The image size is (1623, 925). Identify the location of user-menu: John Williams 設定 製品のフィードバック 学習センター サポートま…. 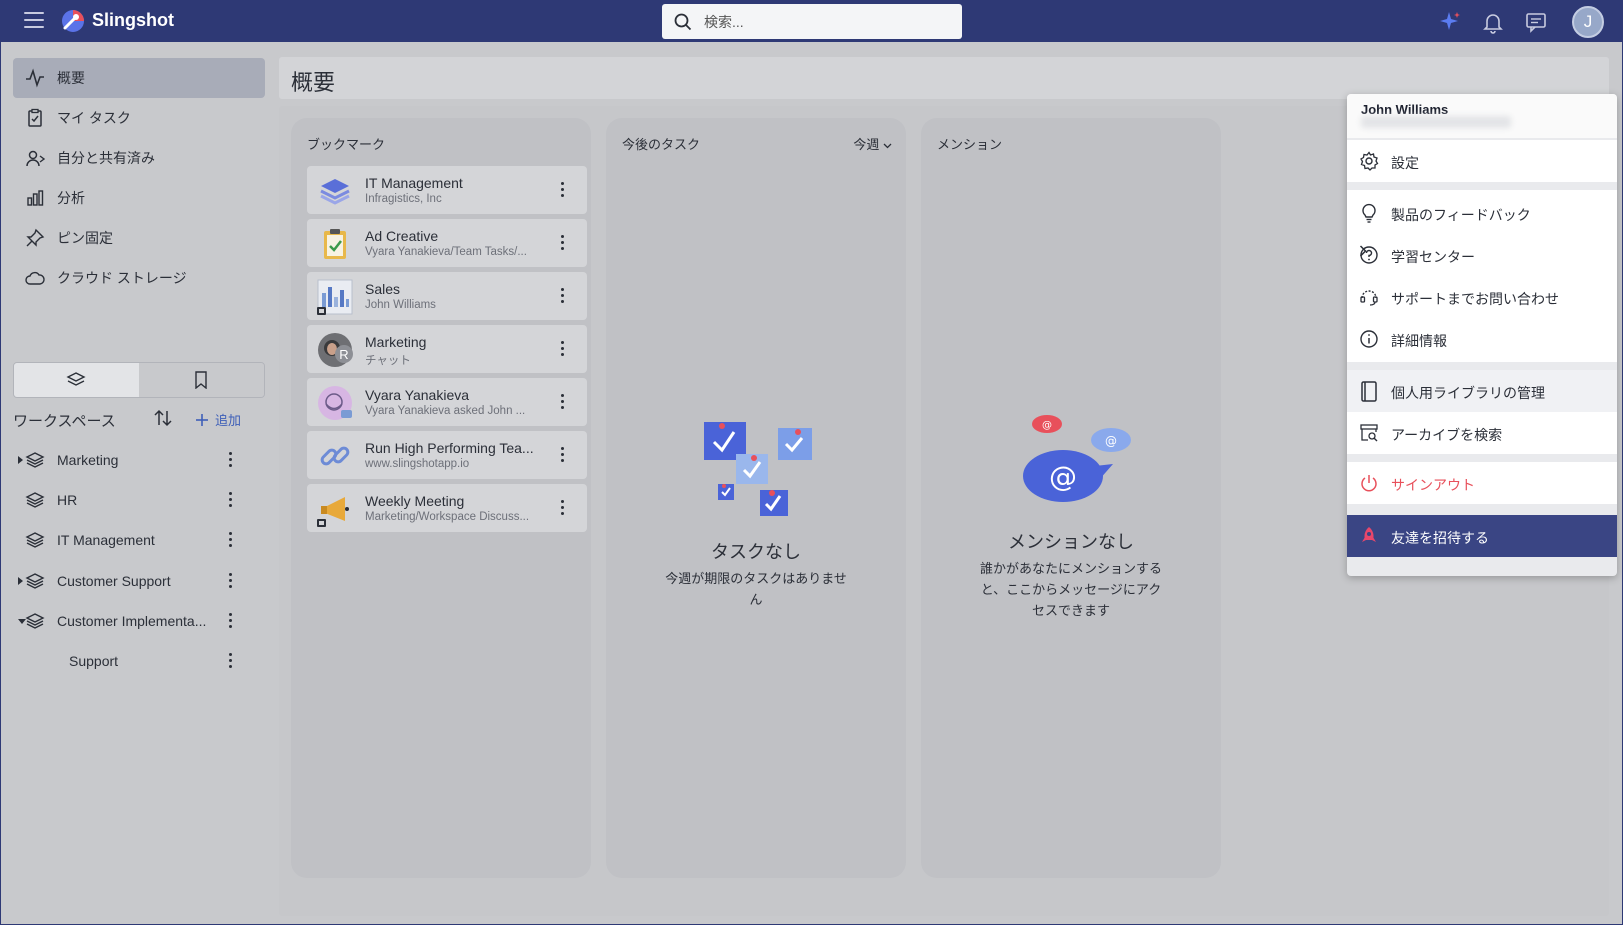
(1482, 335).